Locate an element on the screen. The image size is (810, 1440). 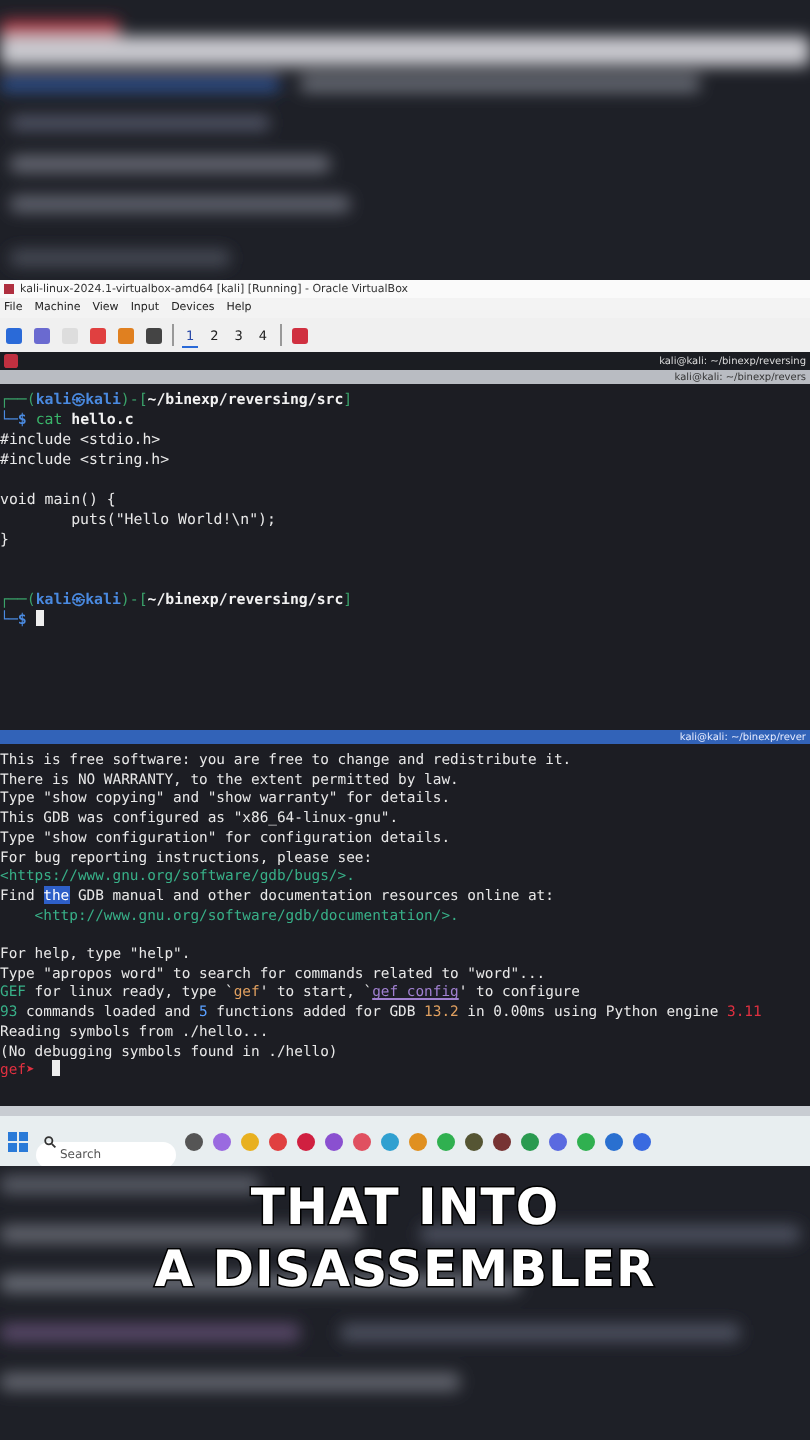
search-icon is located at coordinates (50, 1141).